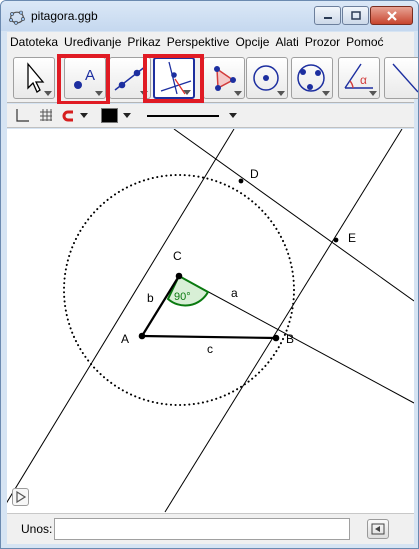  Describe the element at coordinates (405, 78) in the screenshot. I see `reflect-about-line-icon` at that location.